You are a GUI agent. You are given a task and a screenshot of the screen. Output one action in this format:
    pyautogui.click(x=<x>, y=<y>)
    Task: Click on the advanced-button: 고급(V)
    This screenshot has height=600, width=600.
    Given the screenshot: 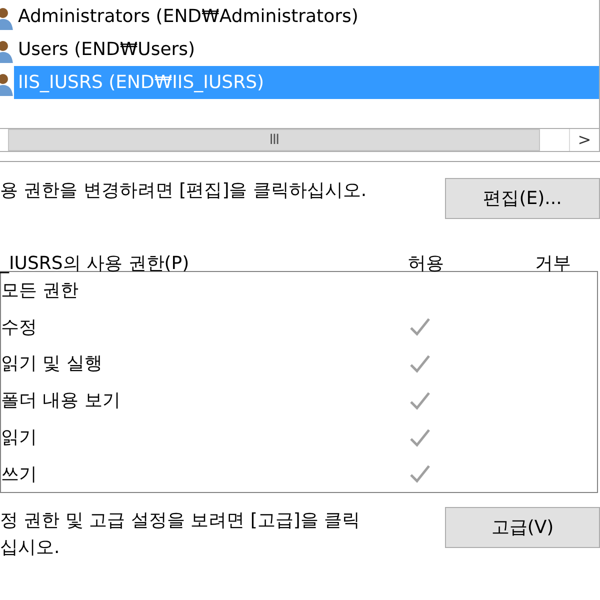 What is the action you would take?
    pyautogui.click(x=522, y=527)
    